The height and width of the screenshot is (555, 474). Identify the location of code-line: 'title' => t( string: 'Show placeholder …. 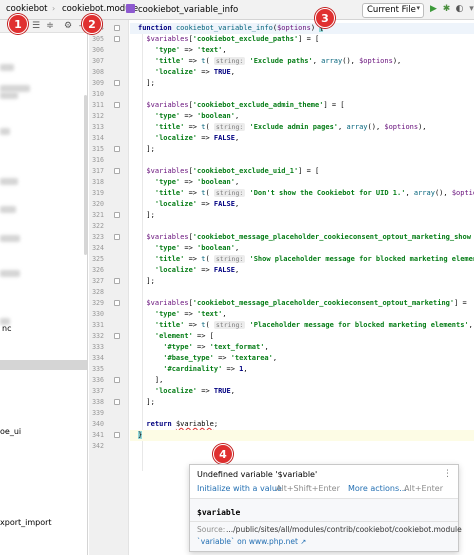
(302, 259).